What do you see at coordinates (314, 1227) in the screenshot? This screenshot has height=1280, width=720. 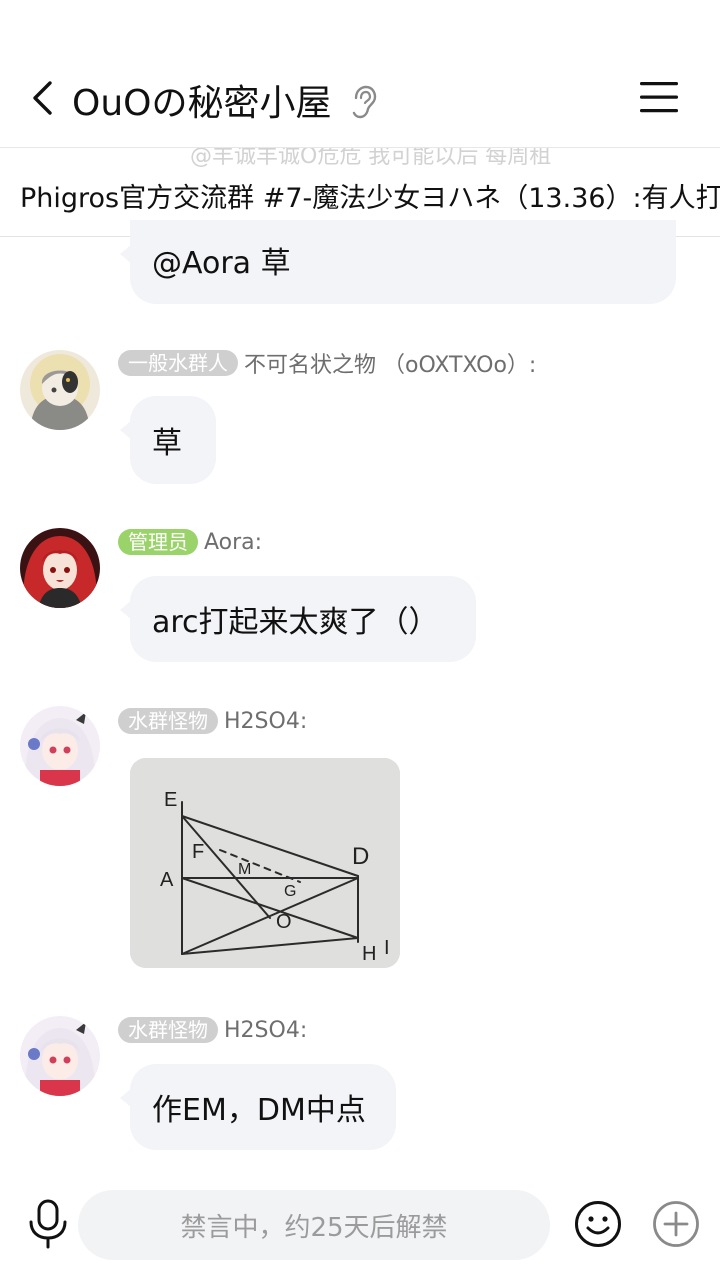 I see `muted-placeholder: 禁言中，约25天后解禁` at bounding box center [314, 1227].